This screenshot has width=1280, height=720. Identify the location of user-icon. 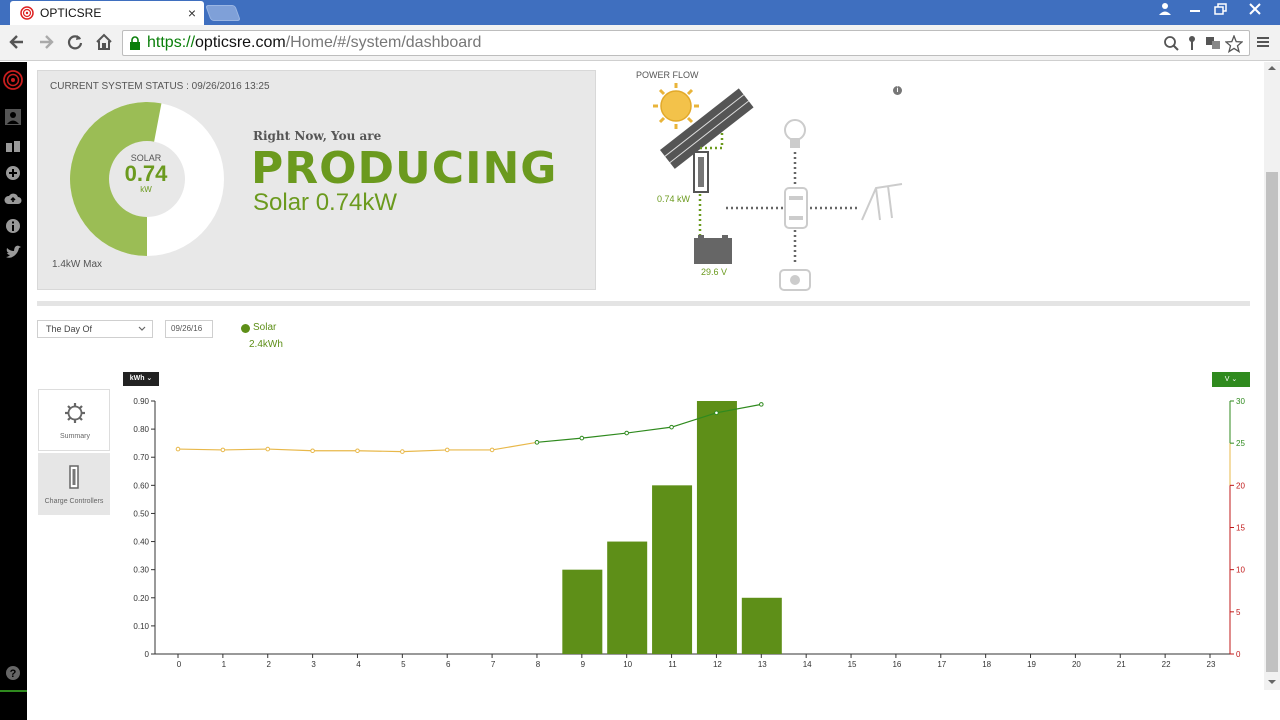
(13, 117).